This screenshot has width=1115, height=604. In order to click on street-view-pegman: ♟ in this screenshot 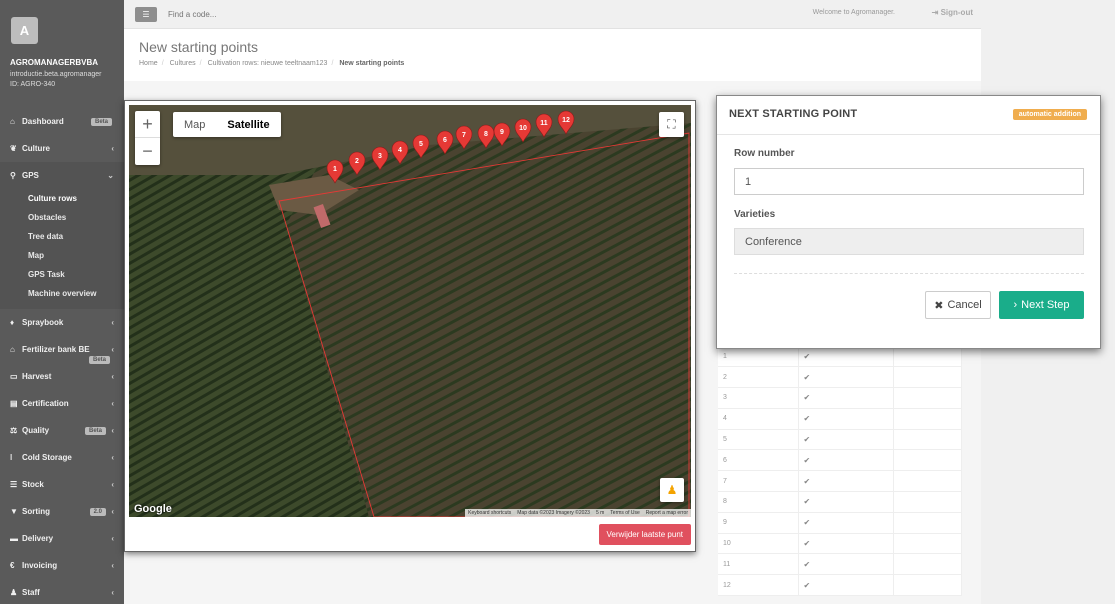, I will do `click(672, 490)`.